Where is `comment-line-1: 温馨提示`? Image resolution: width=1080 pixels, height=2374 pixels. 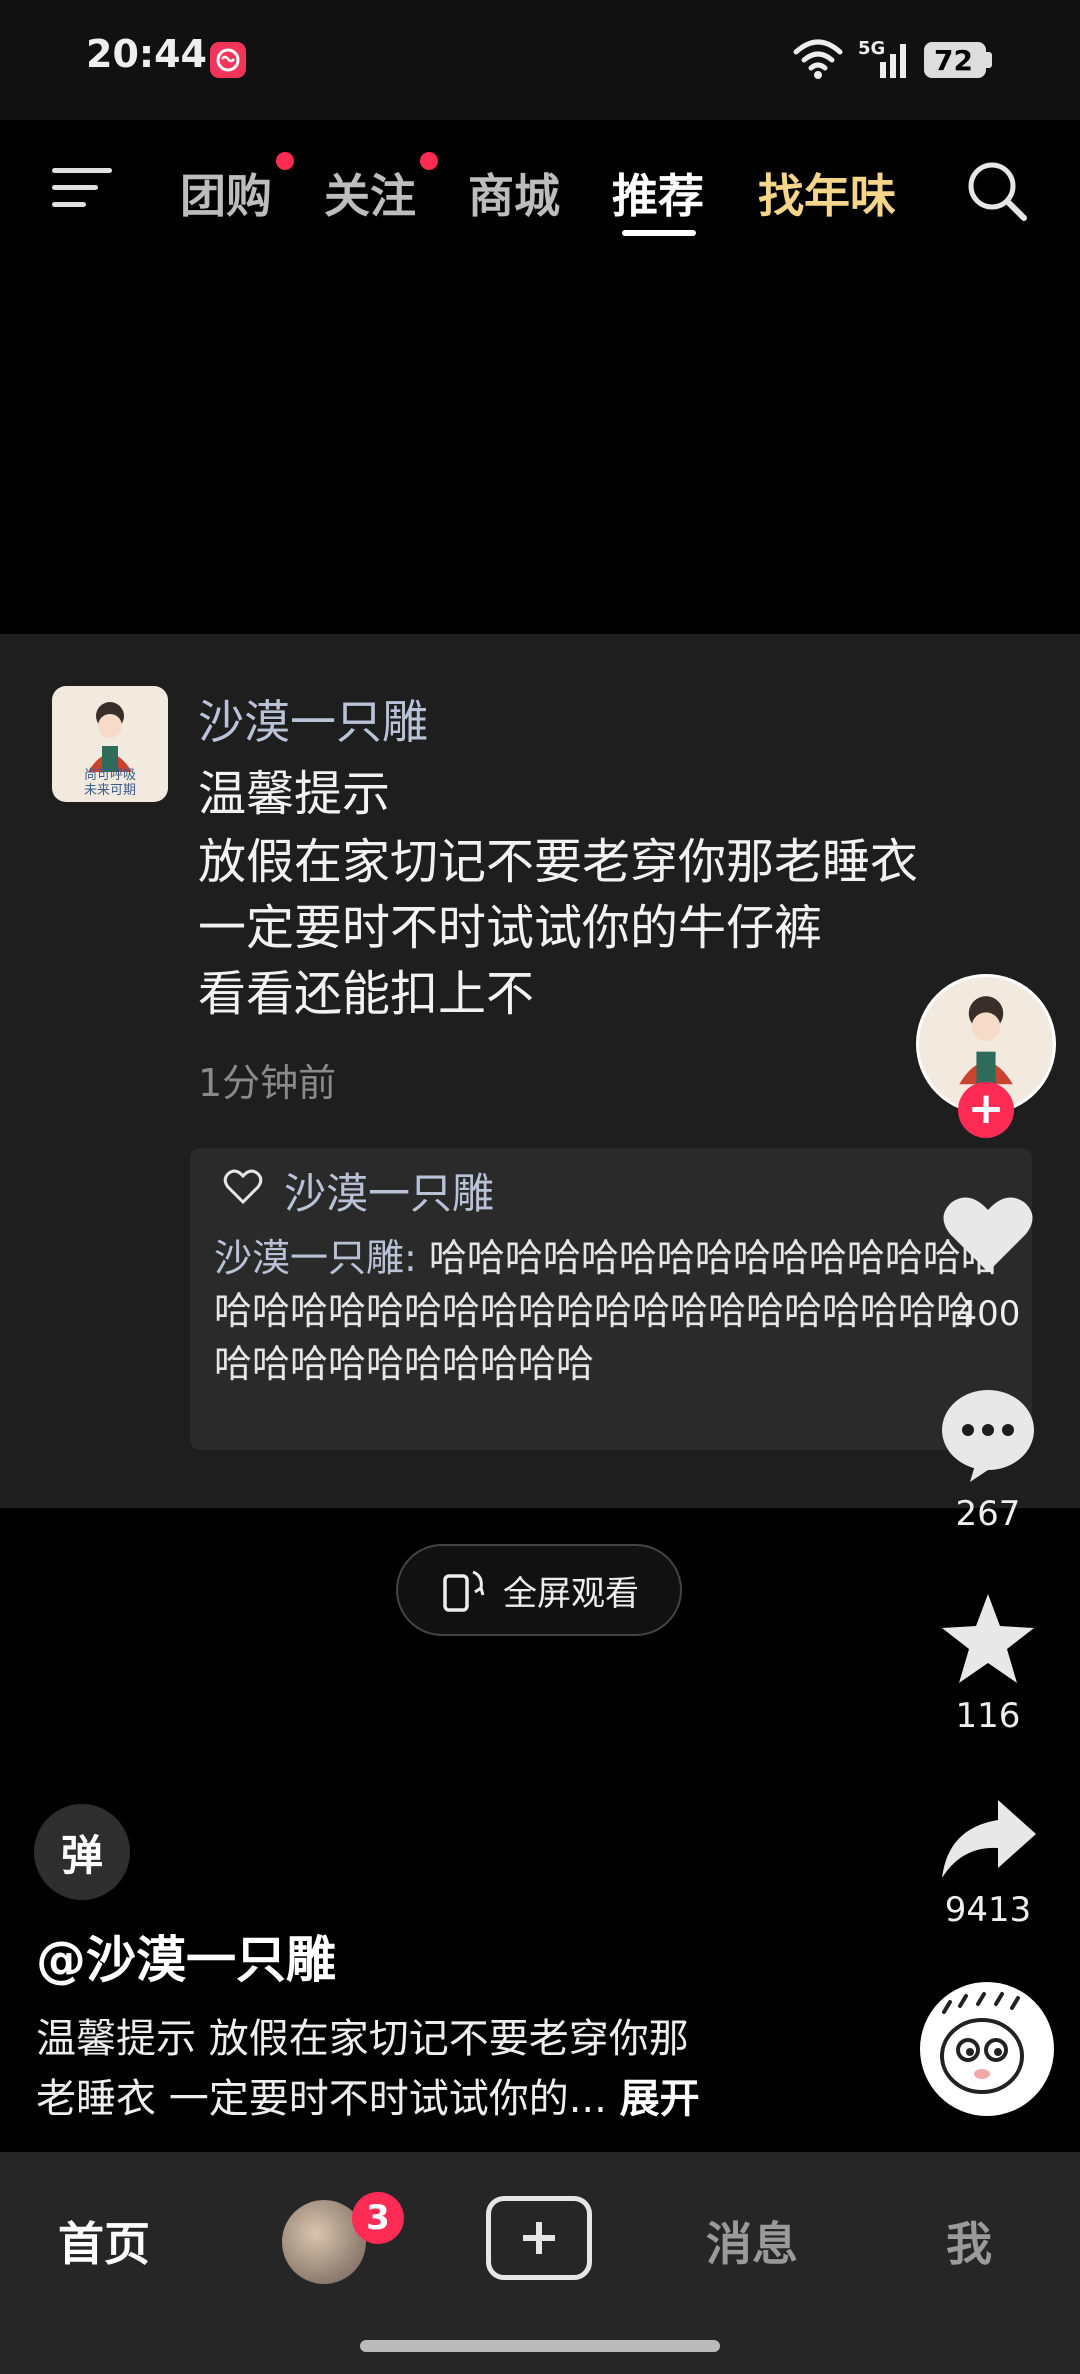
comment-line-1: 温馨提示 is located at coordinates (294, 794).